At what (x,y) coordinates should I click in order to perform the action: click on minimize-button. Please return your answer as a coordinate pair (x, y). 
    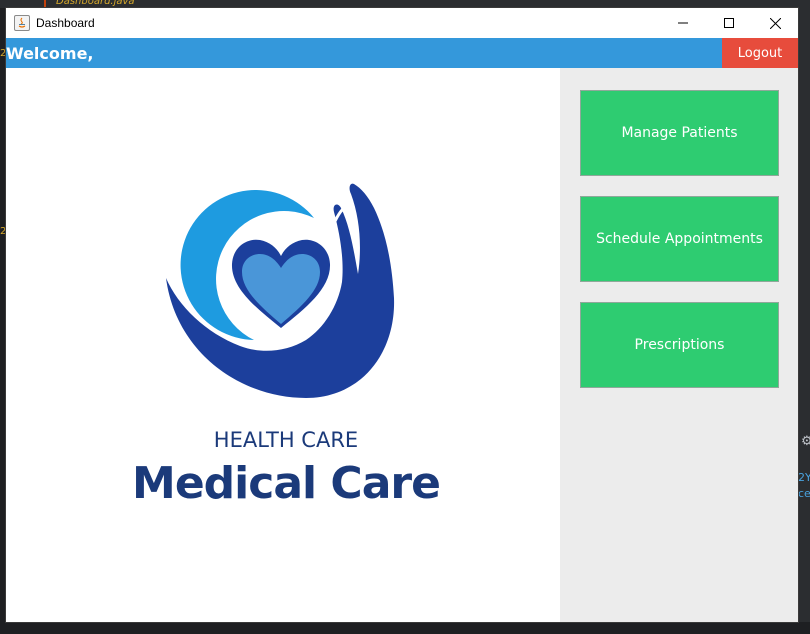
    Looking at the image, I should click on (683, 23).